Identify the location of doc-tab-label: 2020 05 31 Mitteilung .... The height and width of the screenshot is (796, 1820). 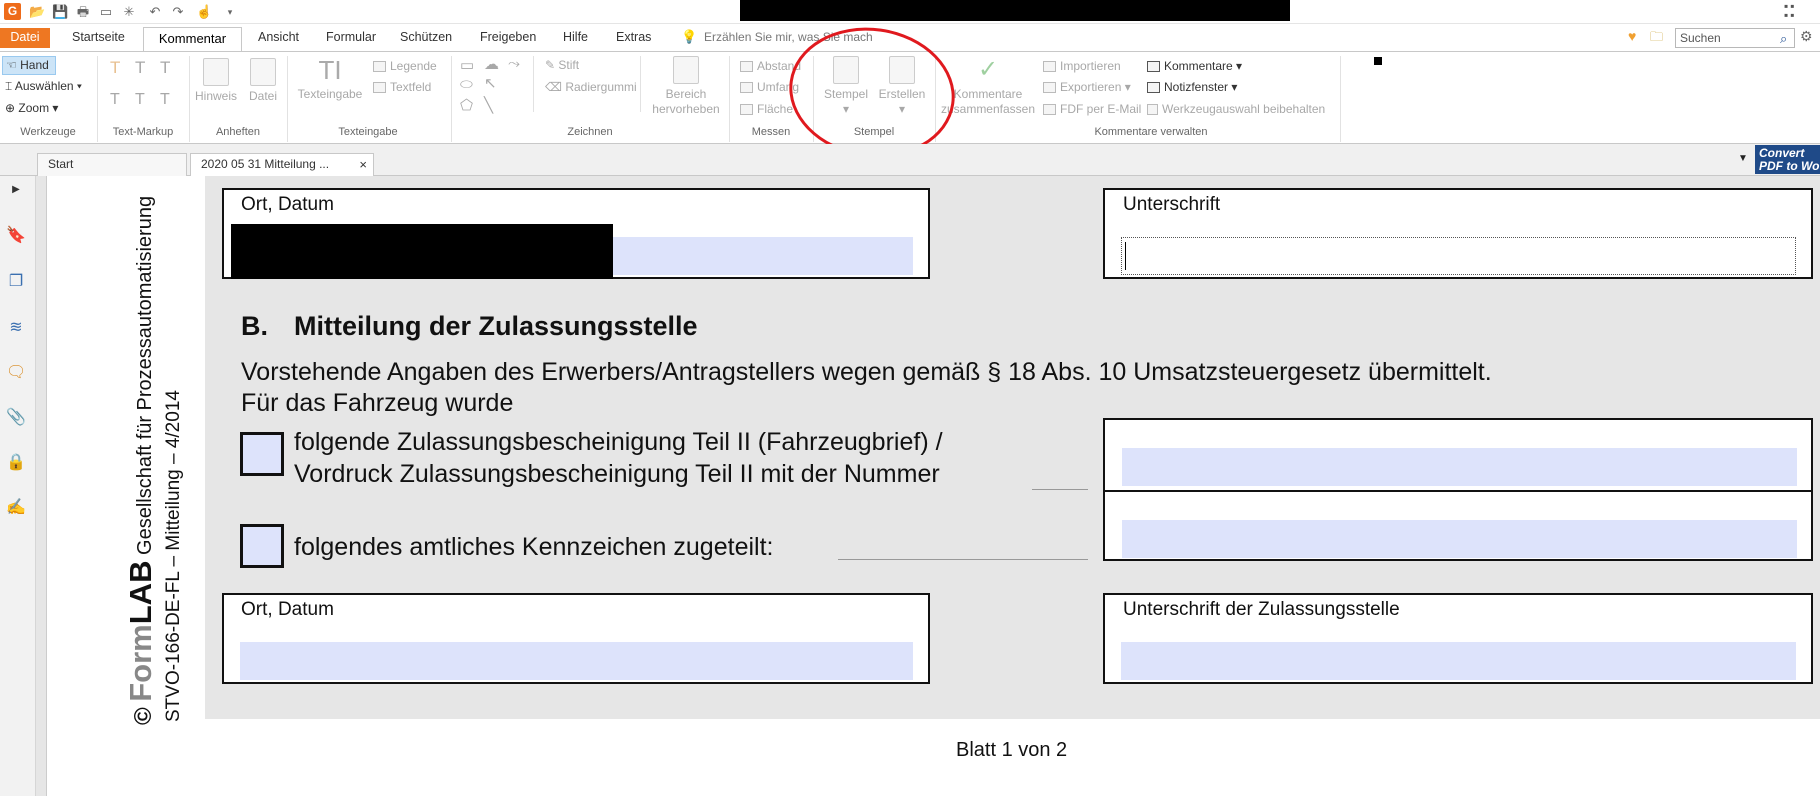
(265, 164).